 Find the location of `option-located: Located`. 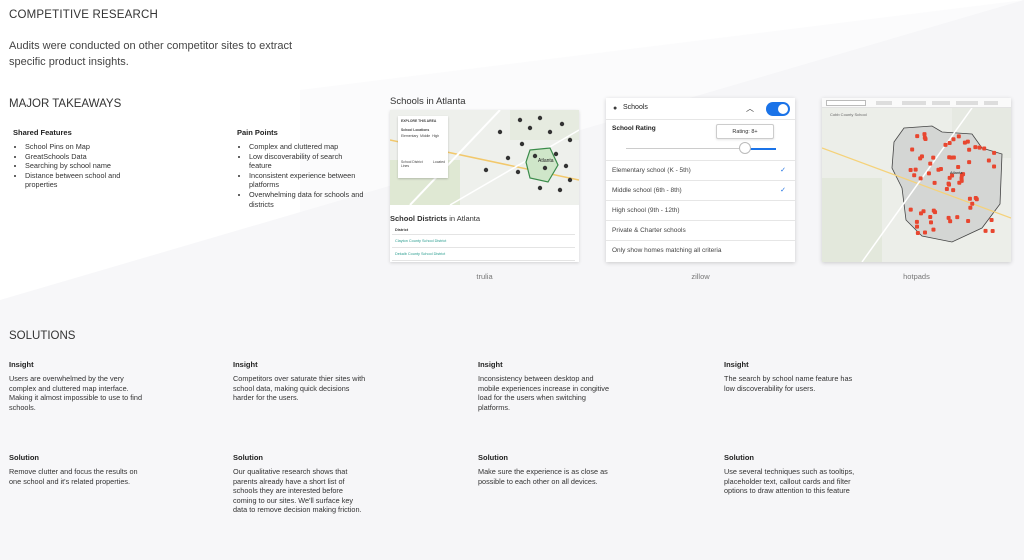

option-located: Located is located at coordinates (439, 164).